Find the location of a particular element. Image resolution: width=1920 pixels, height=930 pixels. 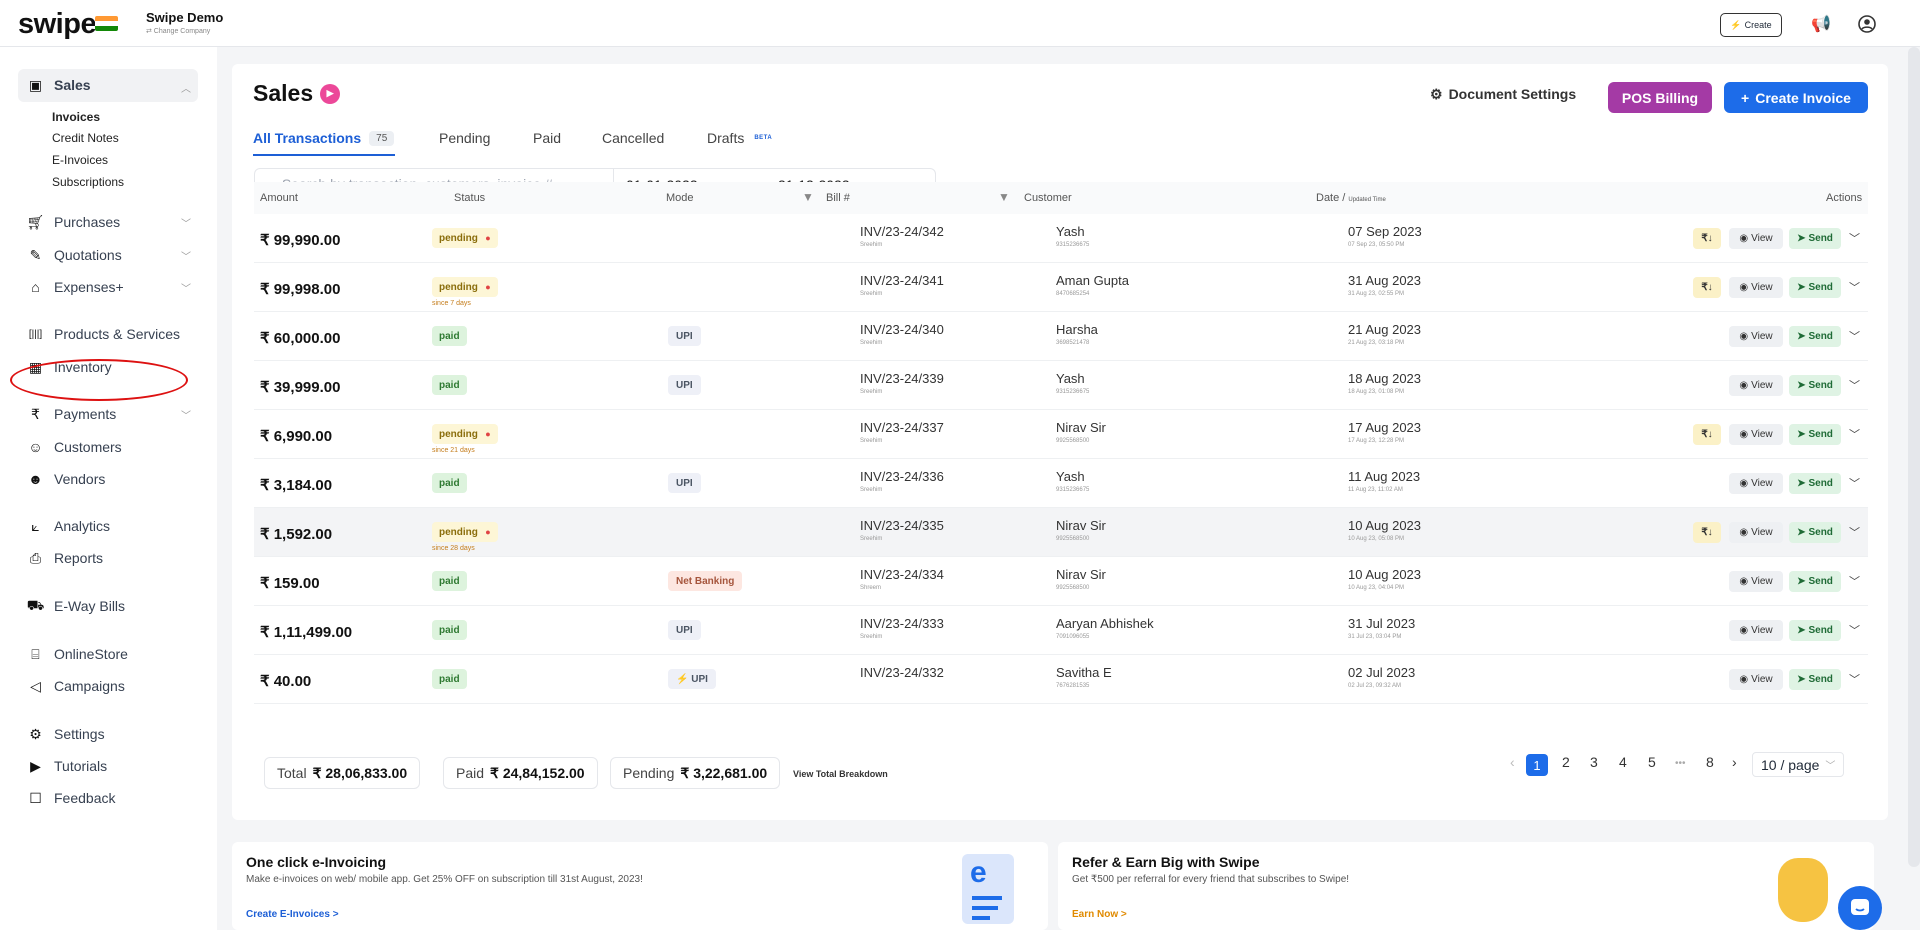

megaphone-icon: 📢 is located at coordinates (1821, 24).